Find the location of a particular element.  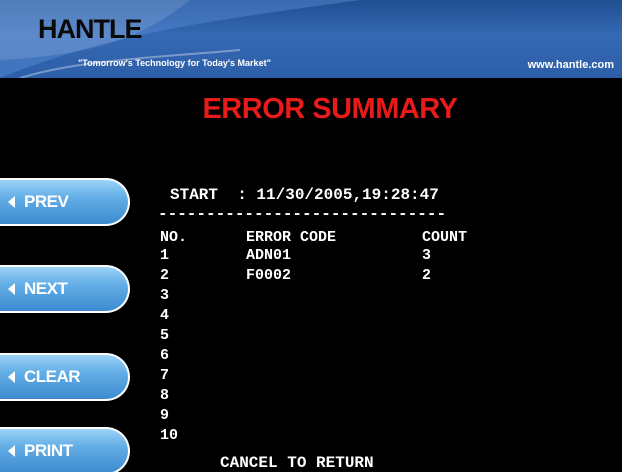

start-line: START : 11/30/2005,19:28:47 is located at coordinates (304, 195).